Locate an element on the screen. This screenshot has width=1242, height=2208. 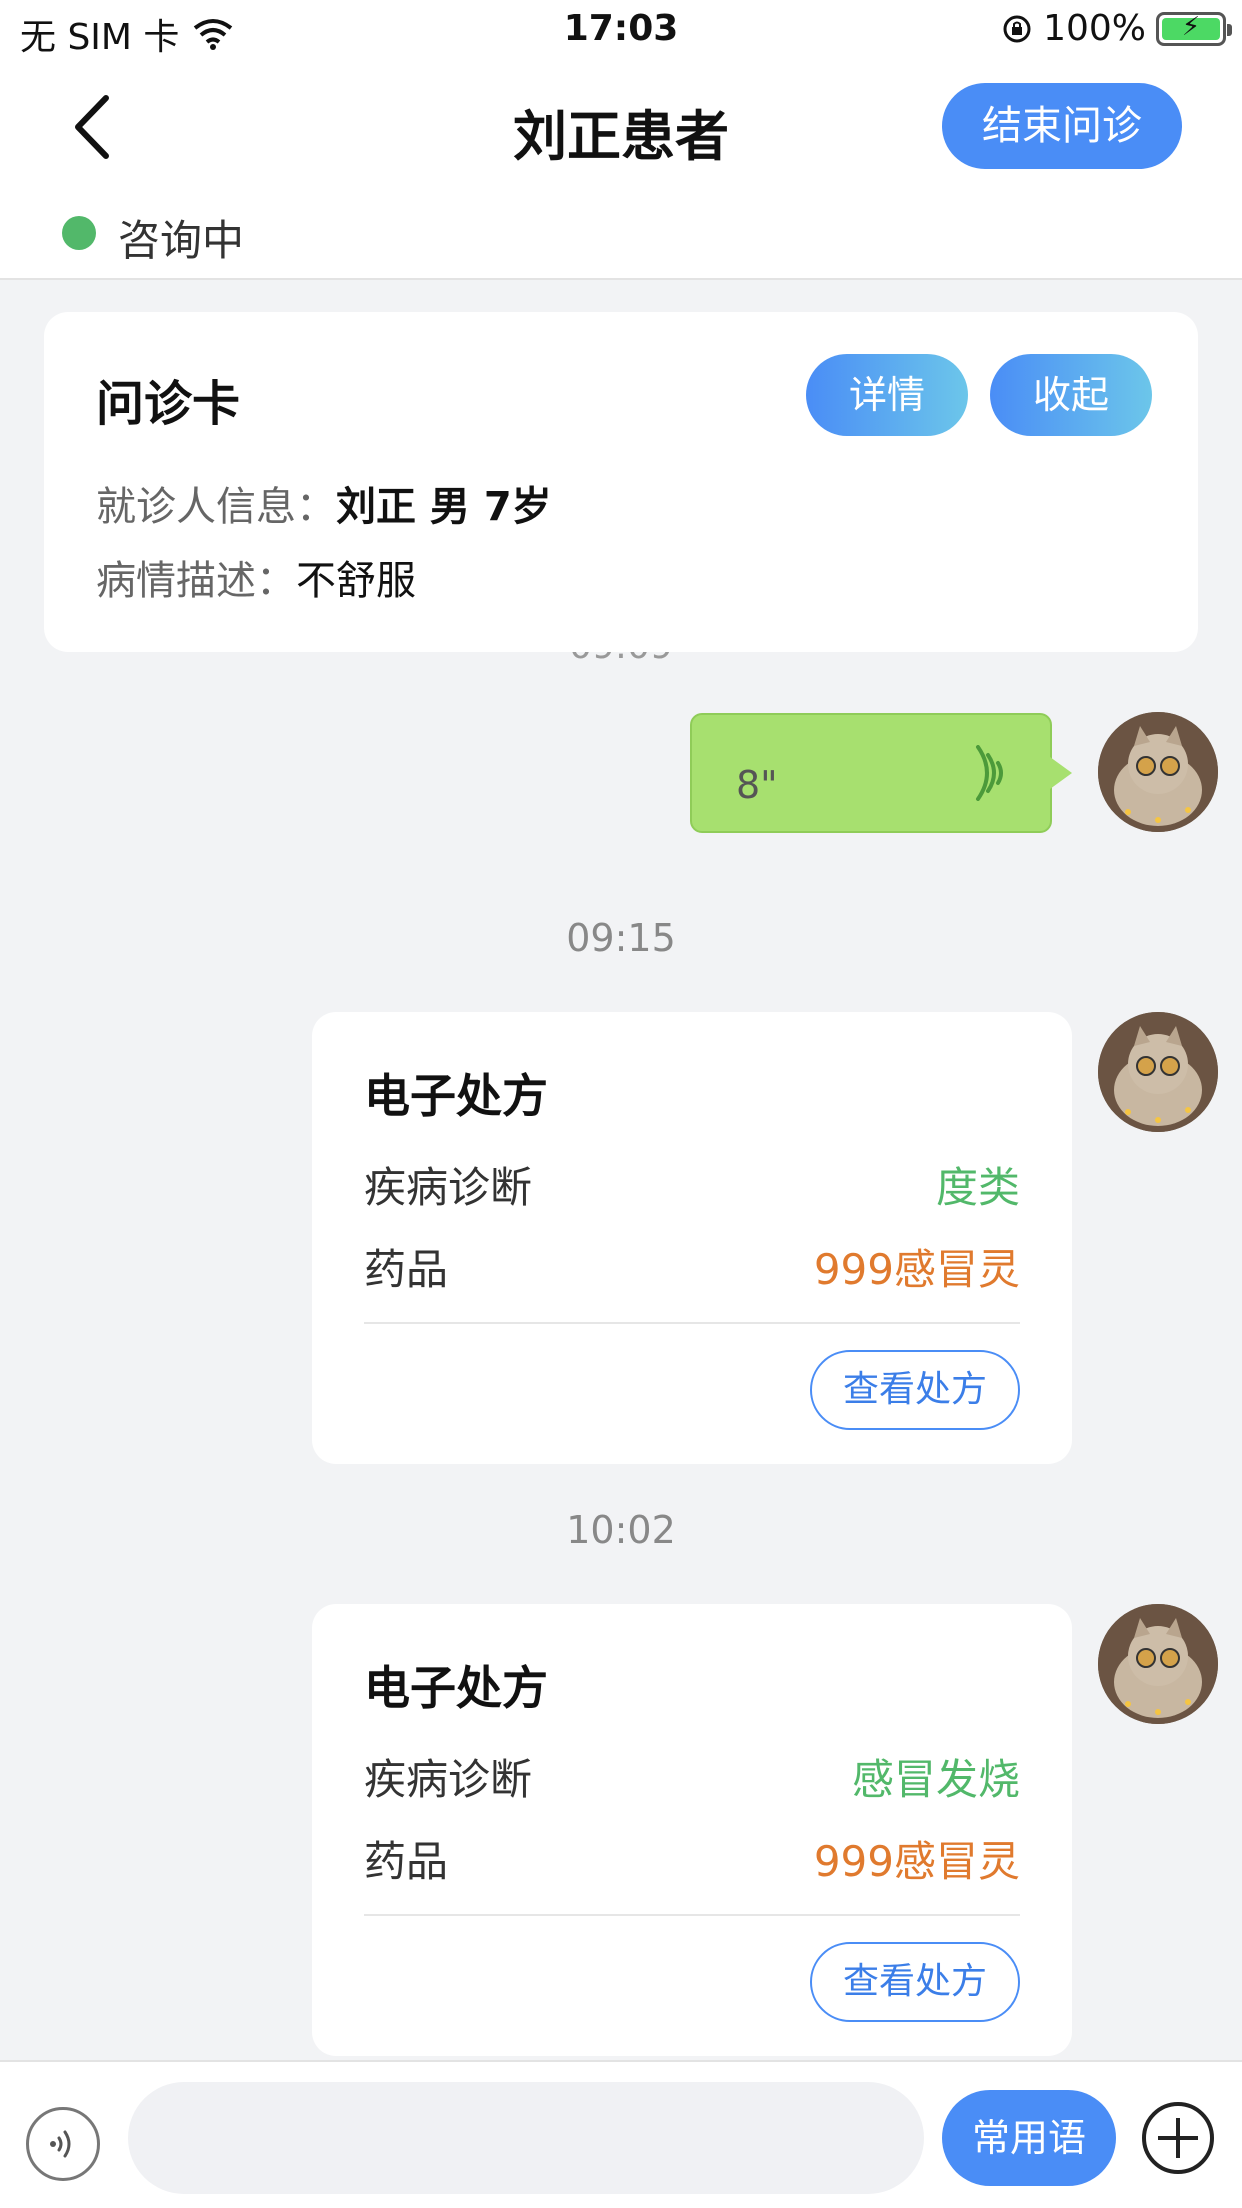
patient-info-value: 刘正 男 7岁 is located at coordinates (444, 507).